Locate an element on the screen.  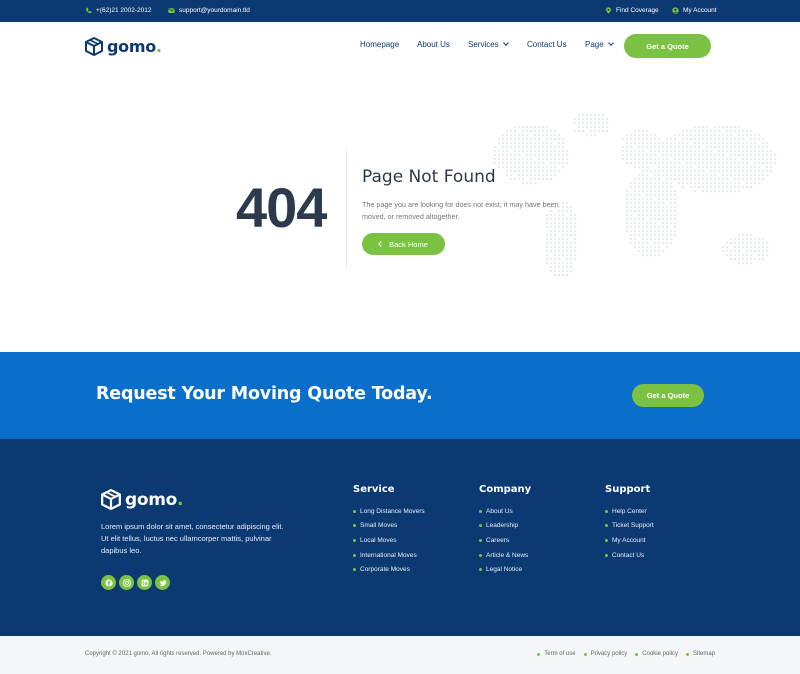
legal-link-label: Cookie policy is located at coordinates (660, 654).